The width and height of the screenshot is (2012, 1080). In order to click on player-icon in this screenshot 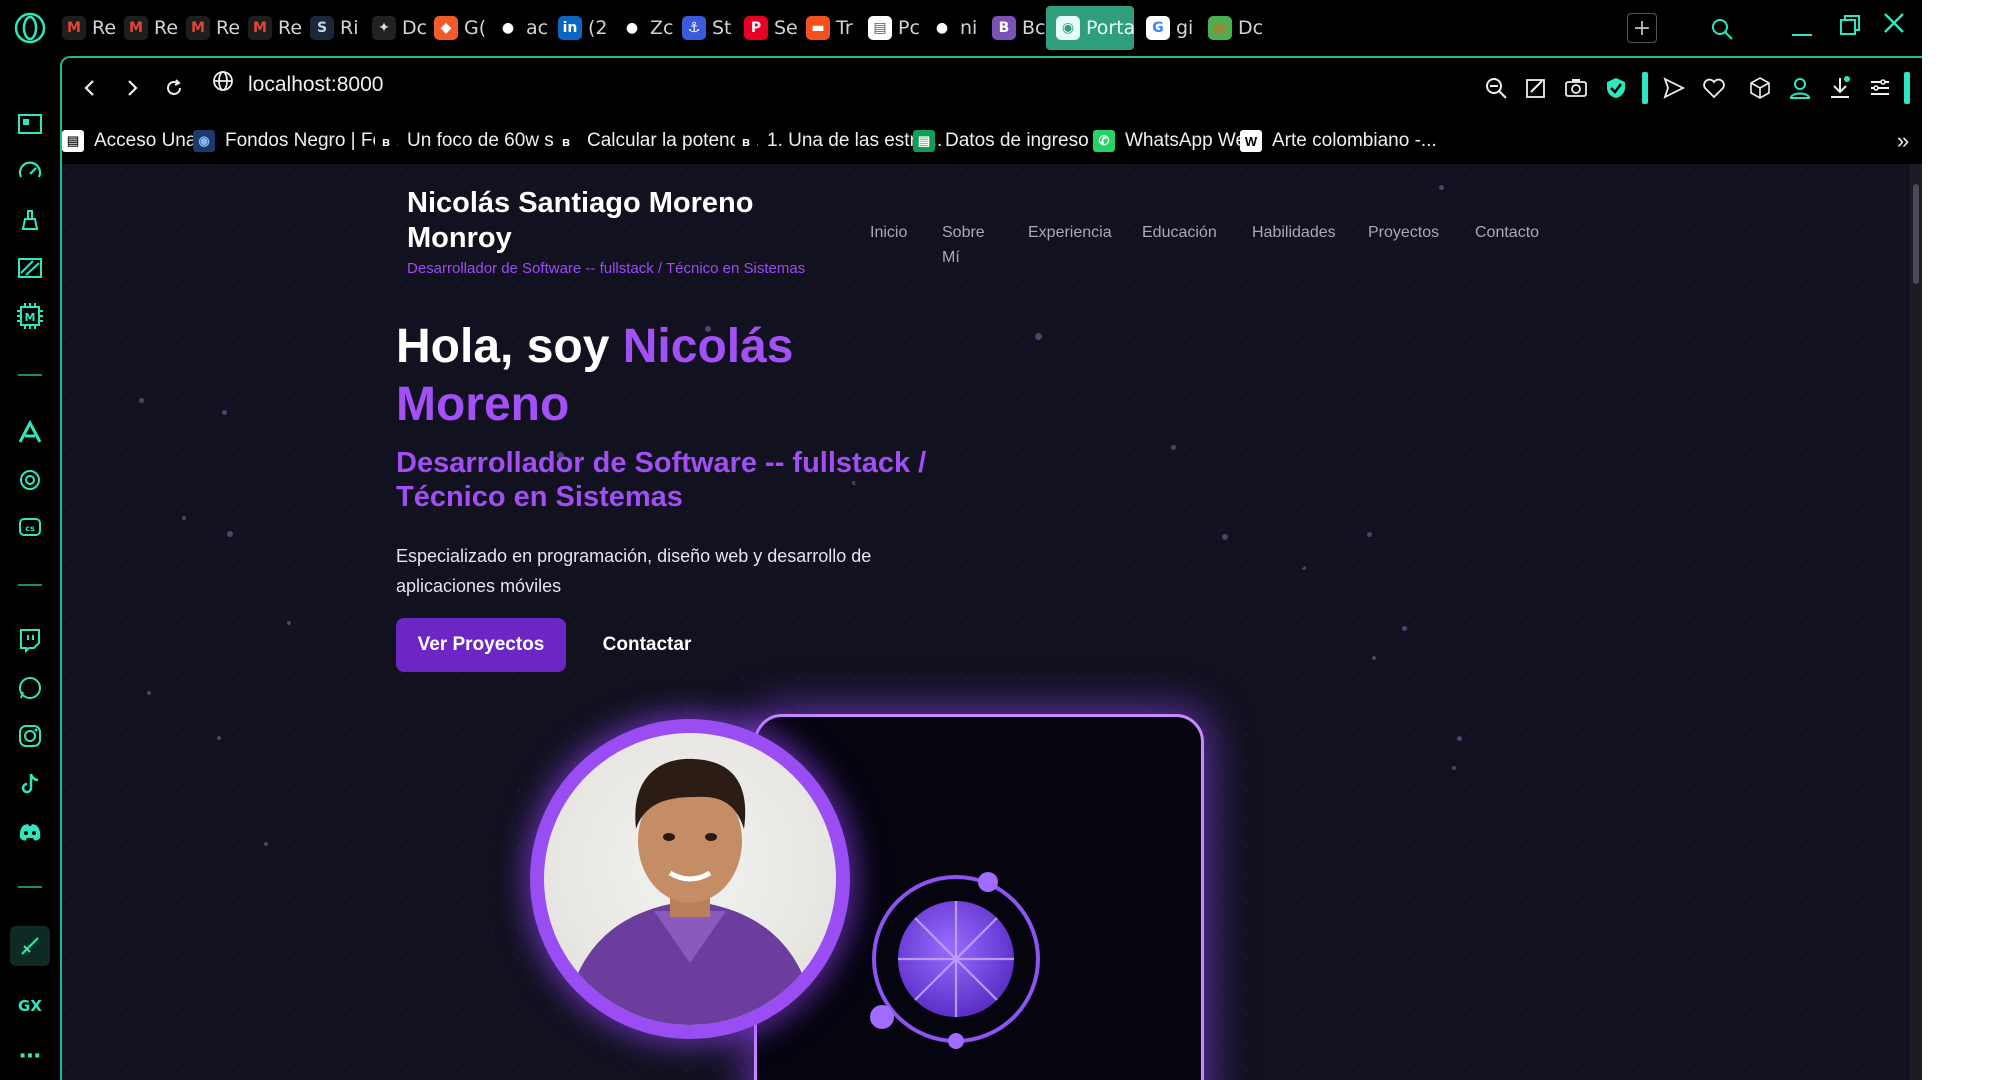, I will do `click(30, 124)`.